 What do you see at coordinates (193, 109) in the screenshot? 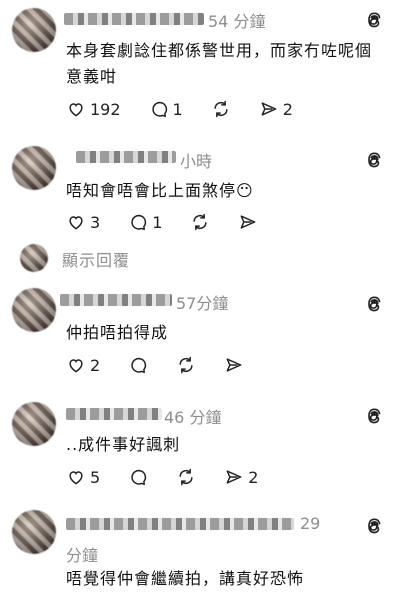
I see `action-bar: 192 1 2` at bounding box center [193, 109].